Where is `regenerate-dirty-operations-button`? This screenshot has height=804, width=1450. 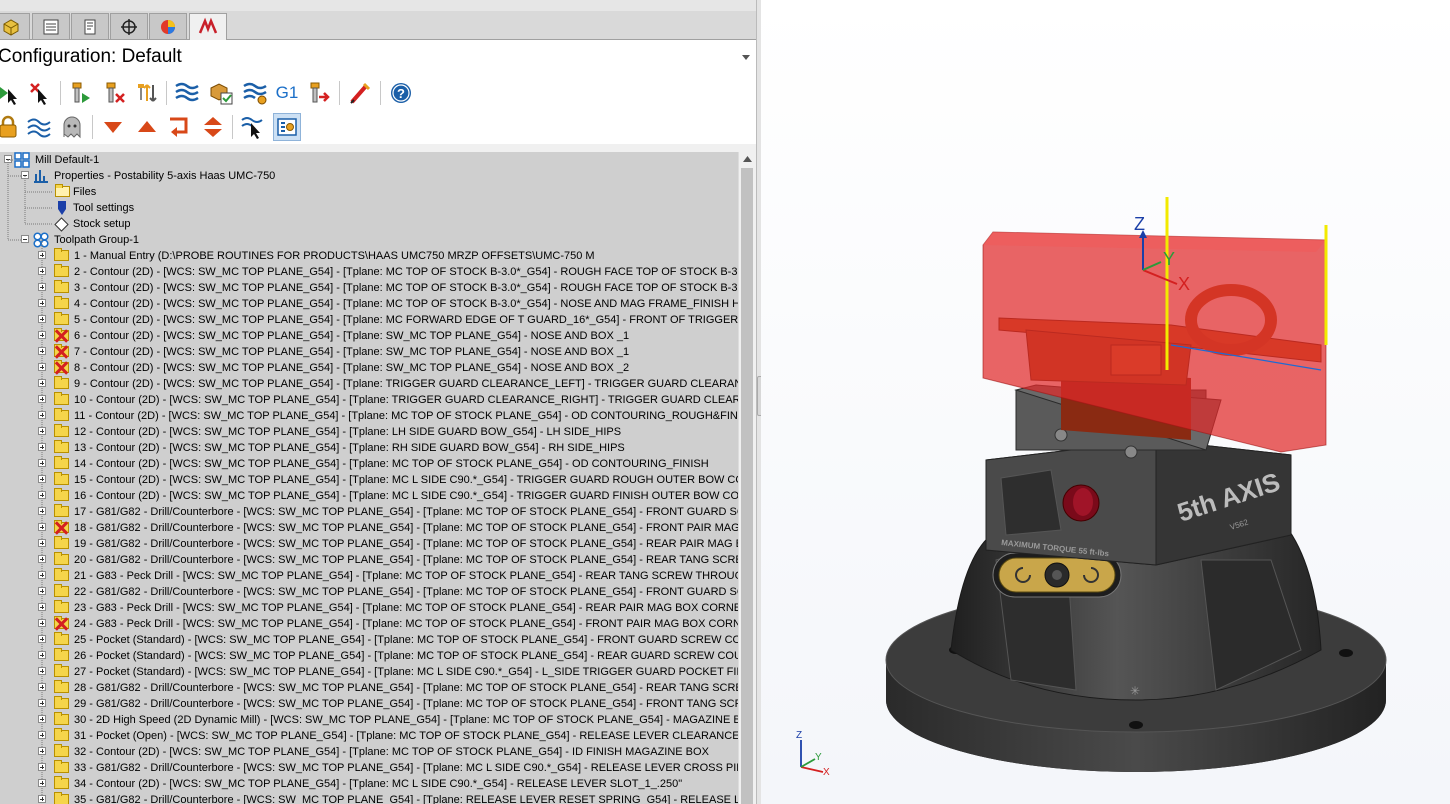 regenerate-dirty-operations-button is located at coordinates (114, 93).